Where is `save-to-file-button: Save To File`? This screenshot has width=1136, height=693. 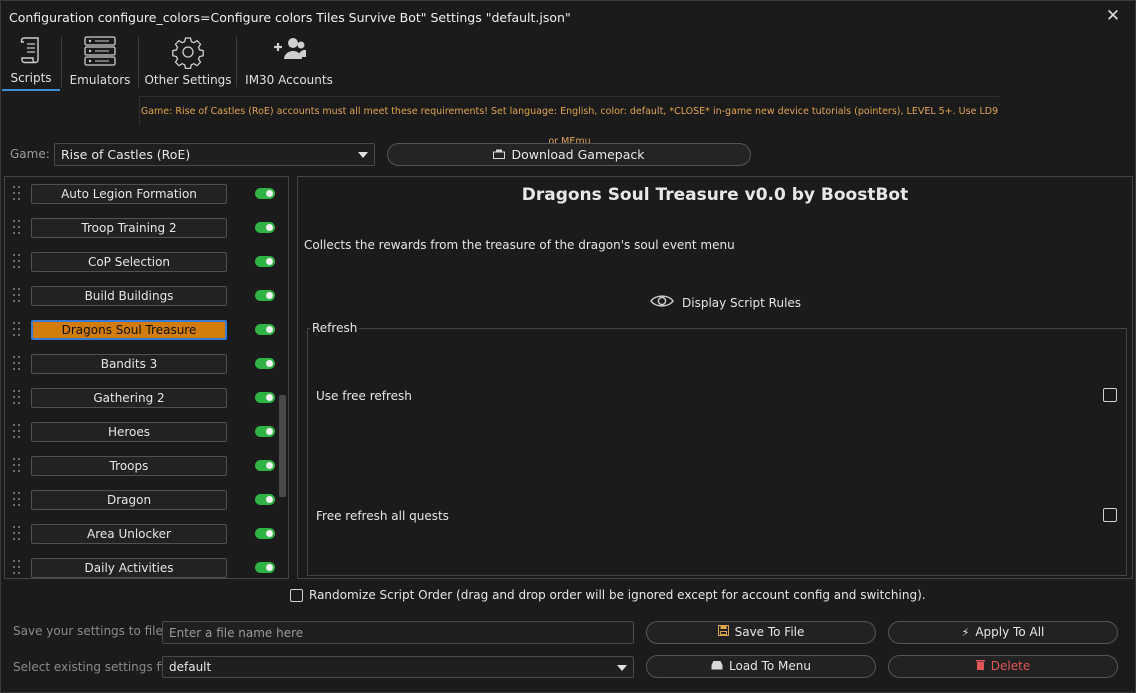 save-to-file-button: Save To File is located at coordinates (761, 632).